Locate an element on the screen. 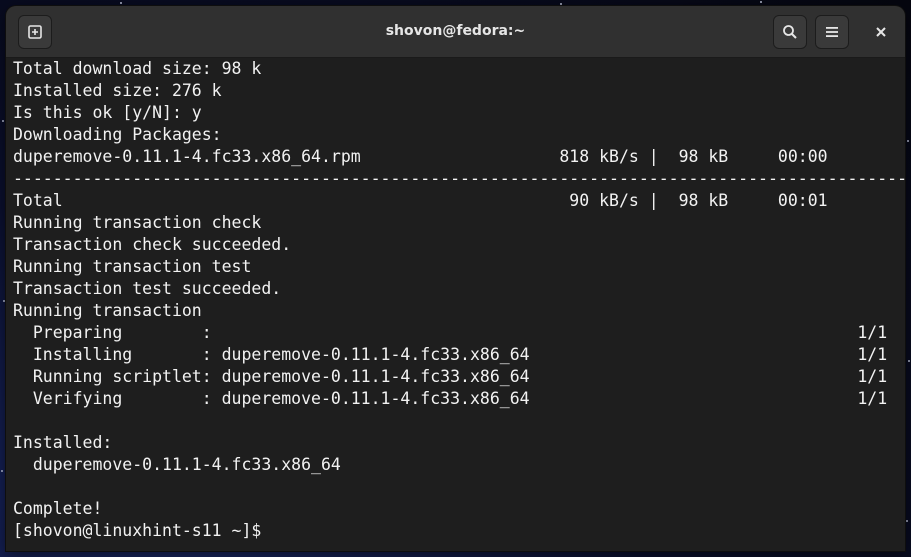 Image resolution: width=911 pixels, height=557 pixels. terminal-line: Installed size: 276 k is located at coordinates (117, 90).